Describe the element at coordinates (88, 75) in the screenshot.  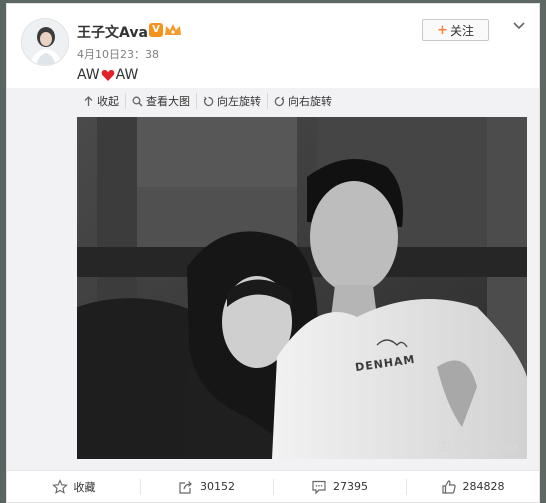
I see `post-text-before: AW` at that location.